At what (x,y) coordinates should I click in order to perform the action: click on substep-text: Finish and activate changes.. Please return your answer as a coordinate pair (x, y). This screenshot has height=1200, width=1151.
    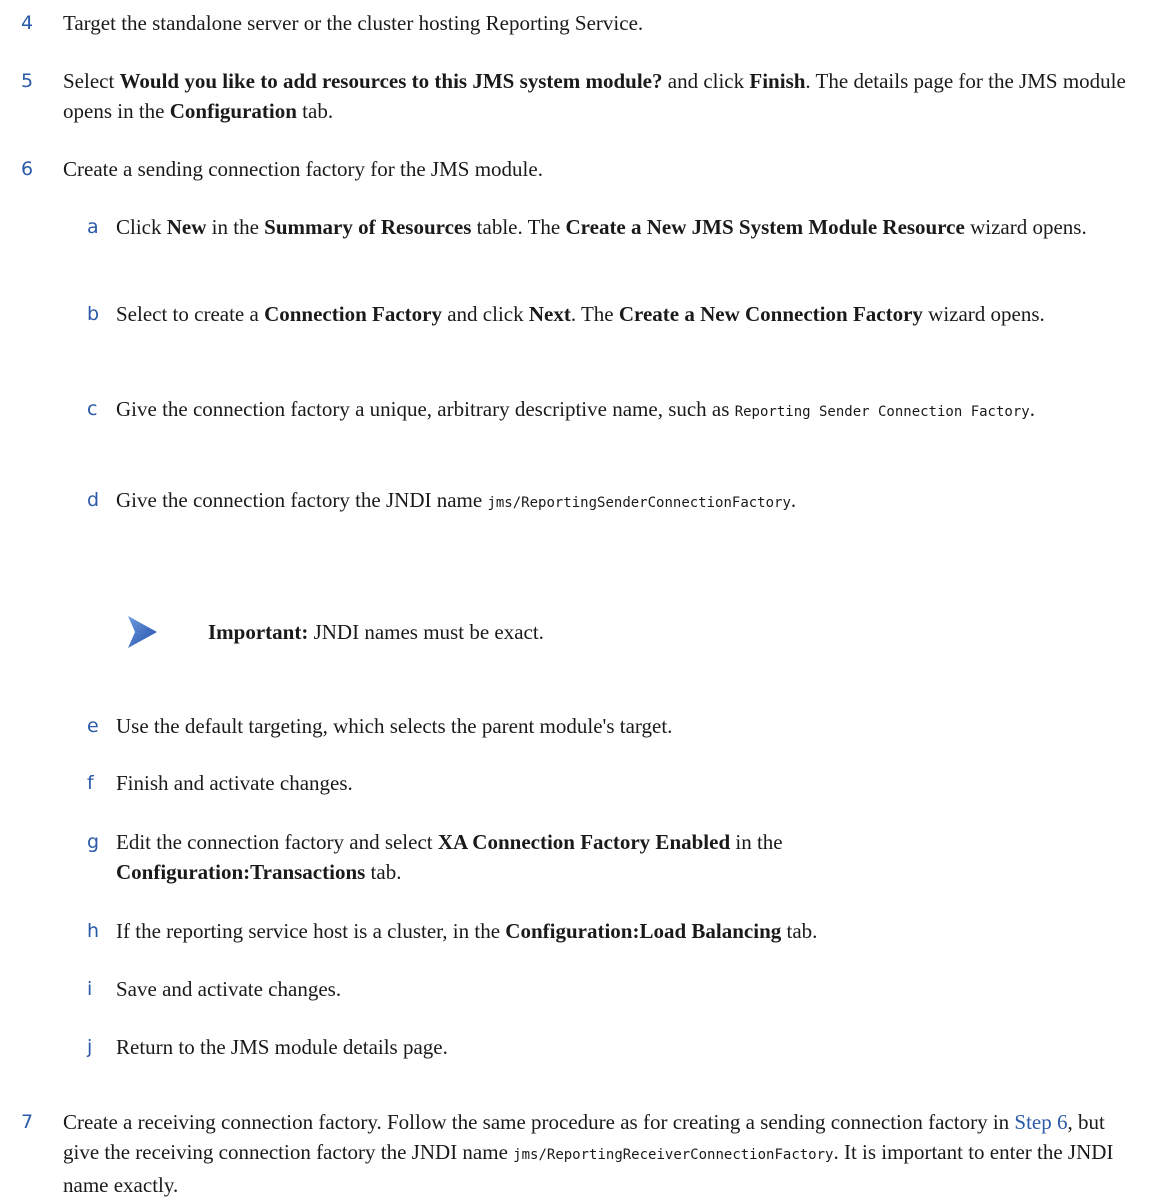
    Looking at the image, I should click on (234, 783).